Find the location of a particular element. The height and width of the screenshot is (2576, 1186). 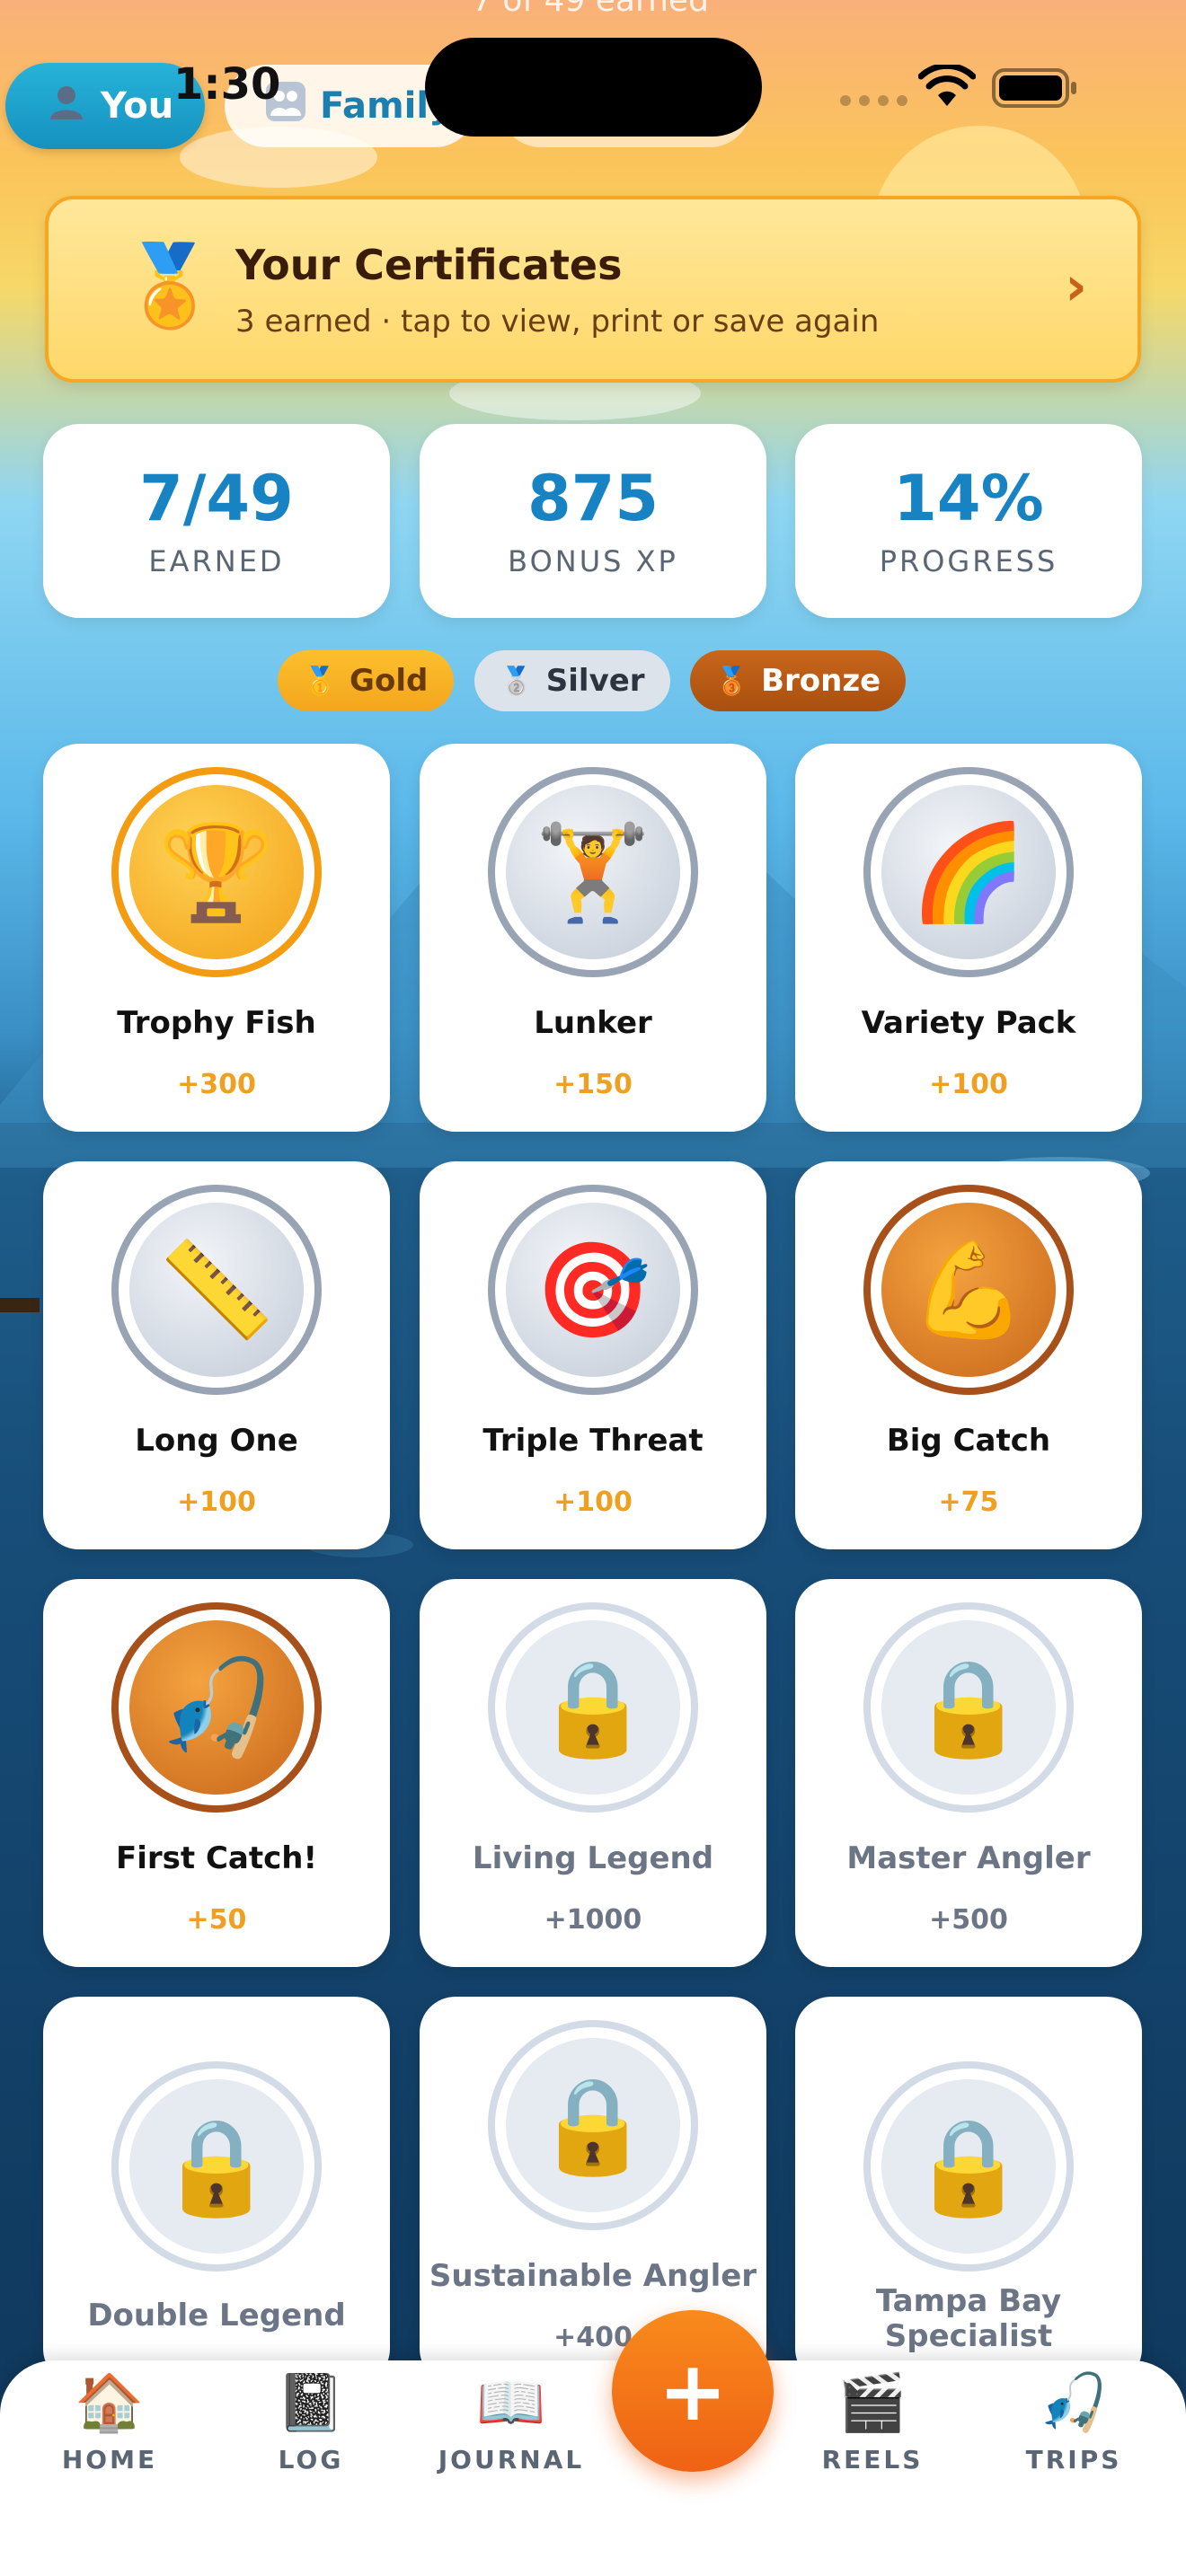

stat-label: PROGRESS is located at coordinates (968, 561).